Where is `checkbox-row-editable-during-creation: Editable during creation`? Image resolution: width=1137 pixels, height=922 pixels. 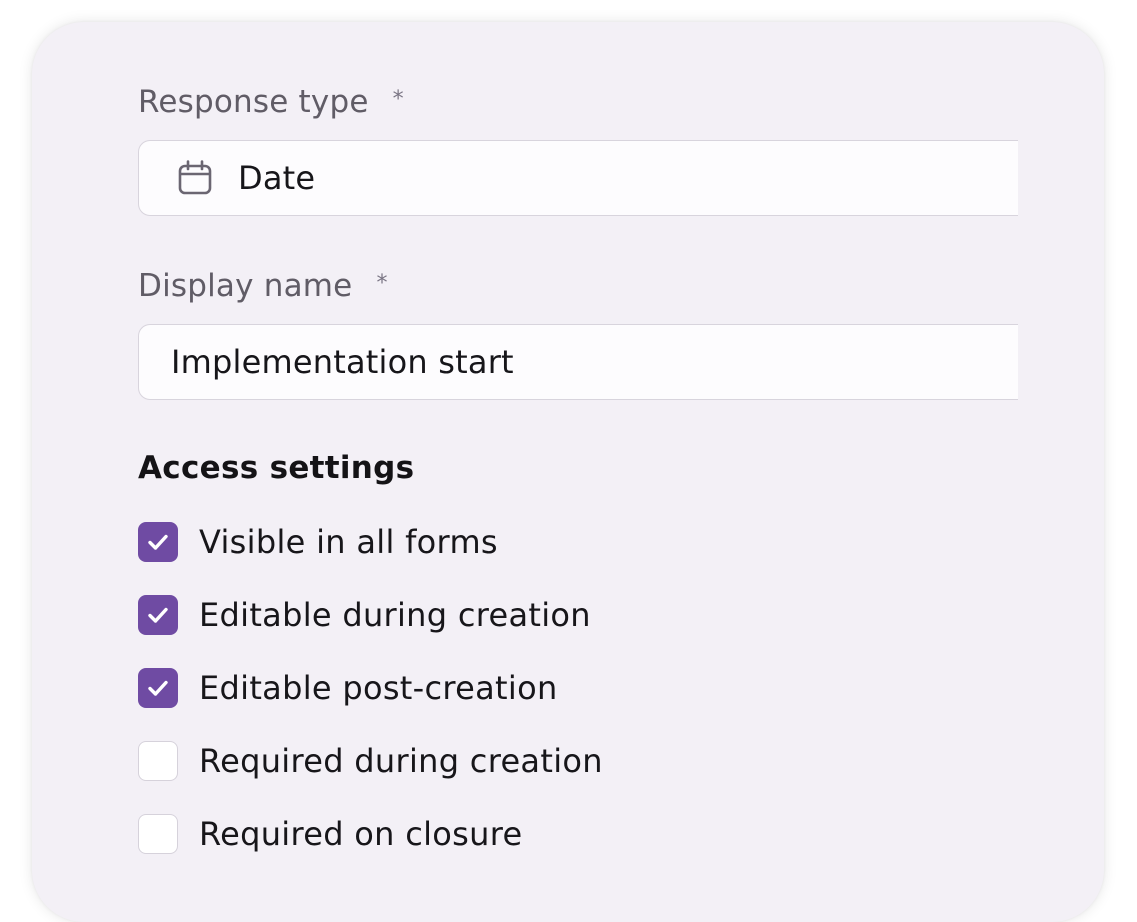
checkbox-row-editable-during-creation: Editable during creation is located at coordinates (364, 615).